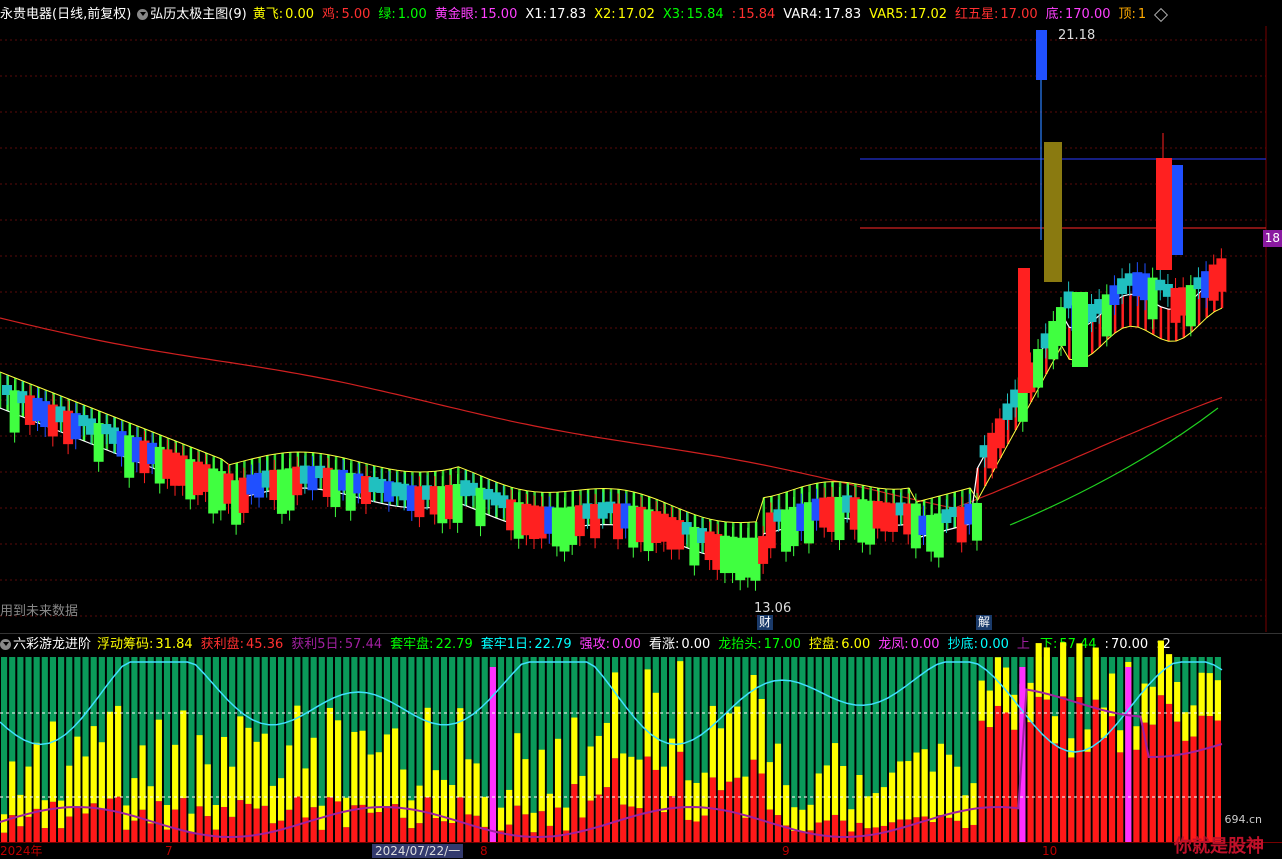 The image size is (1282, 859). I want to click on sub-indicator-item: 龙抬头: 17.00, so click(759, 645).